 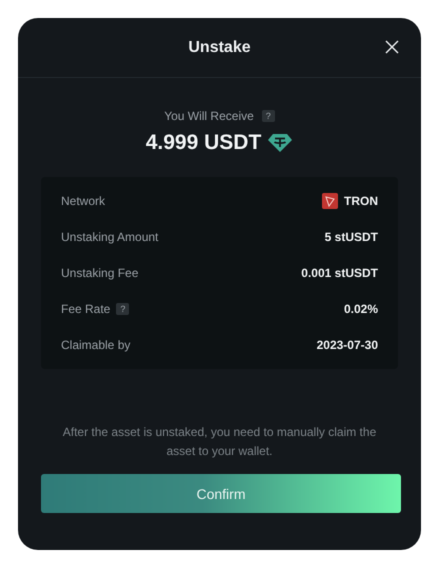 I want to click on detail-label: Fee Rate, so click(x=85, y=309).